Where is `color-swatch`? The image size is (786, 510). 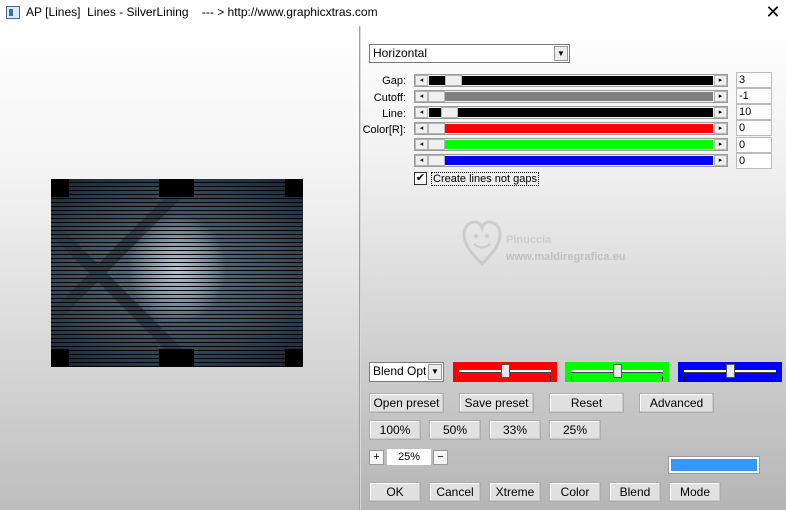 color-swatch is located at coordinates (714, 465).